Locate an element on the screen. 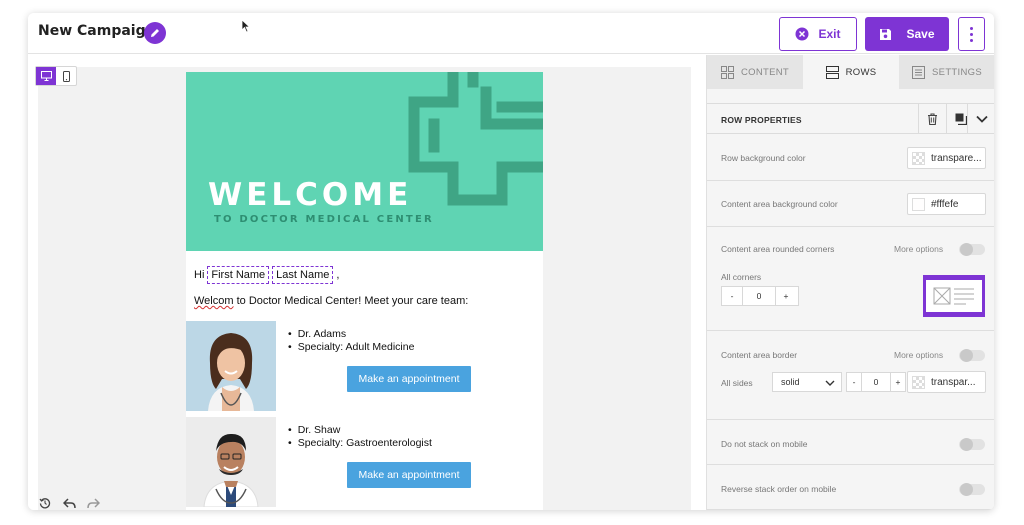 The height and width of the screenshot is (525, 1024). content-background-color-picker: #fffefe is located at coordinates (946, 204).